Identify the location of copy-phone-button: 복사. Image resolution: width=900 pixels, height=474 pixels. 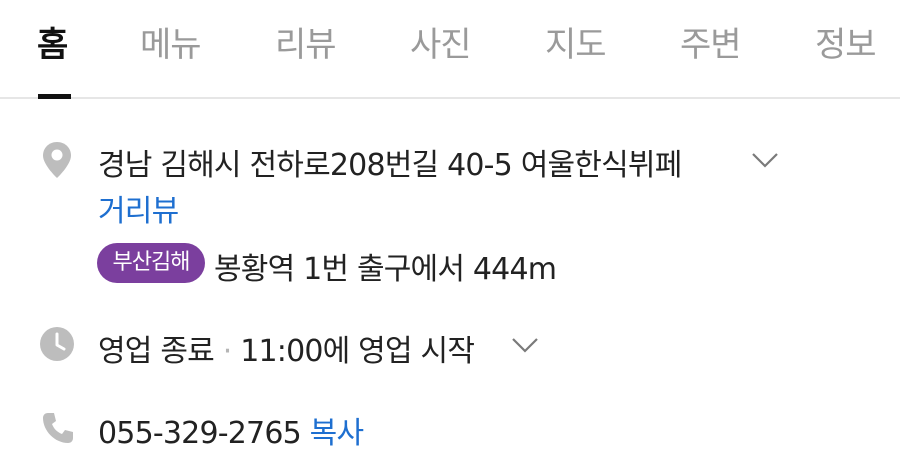
(337, 433).